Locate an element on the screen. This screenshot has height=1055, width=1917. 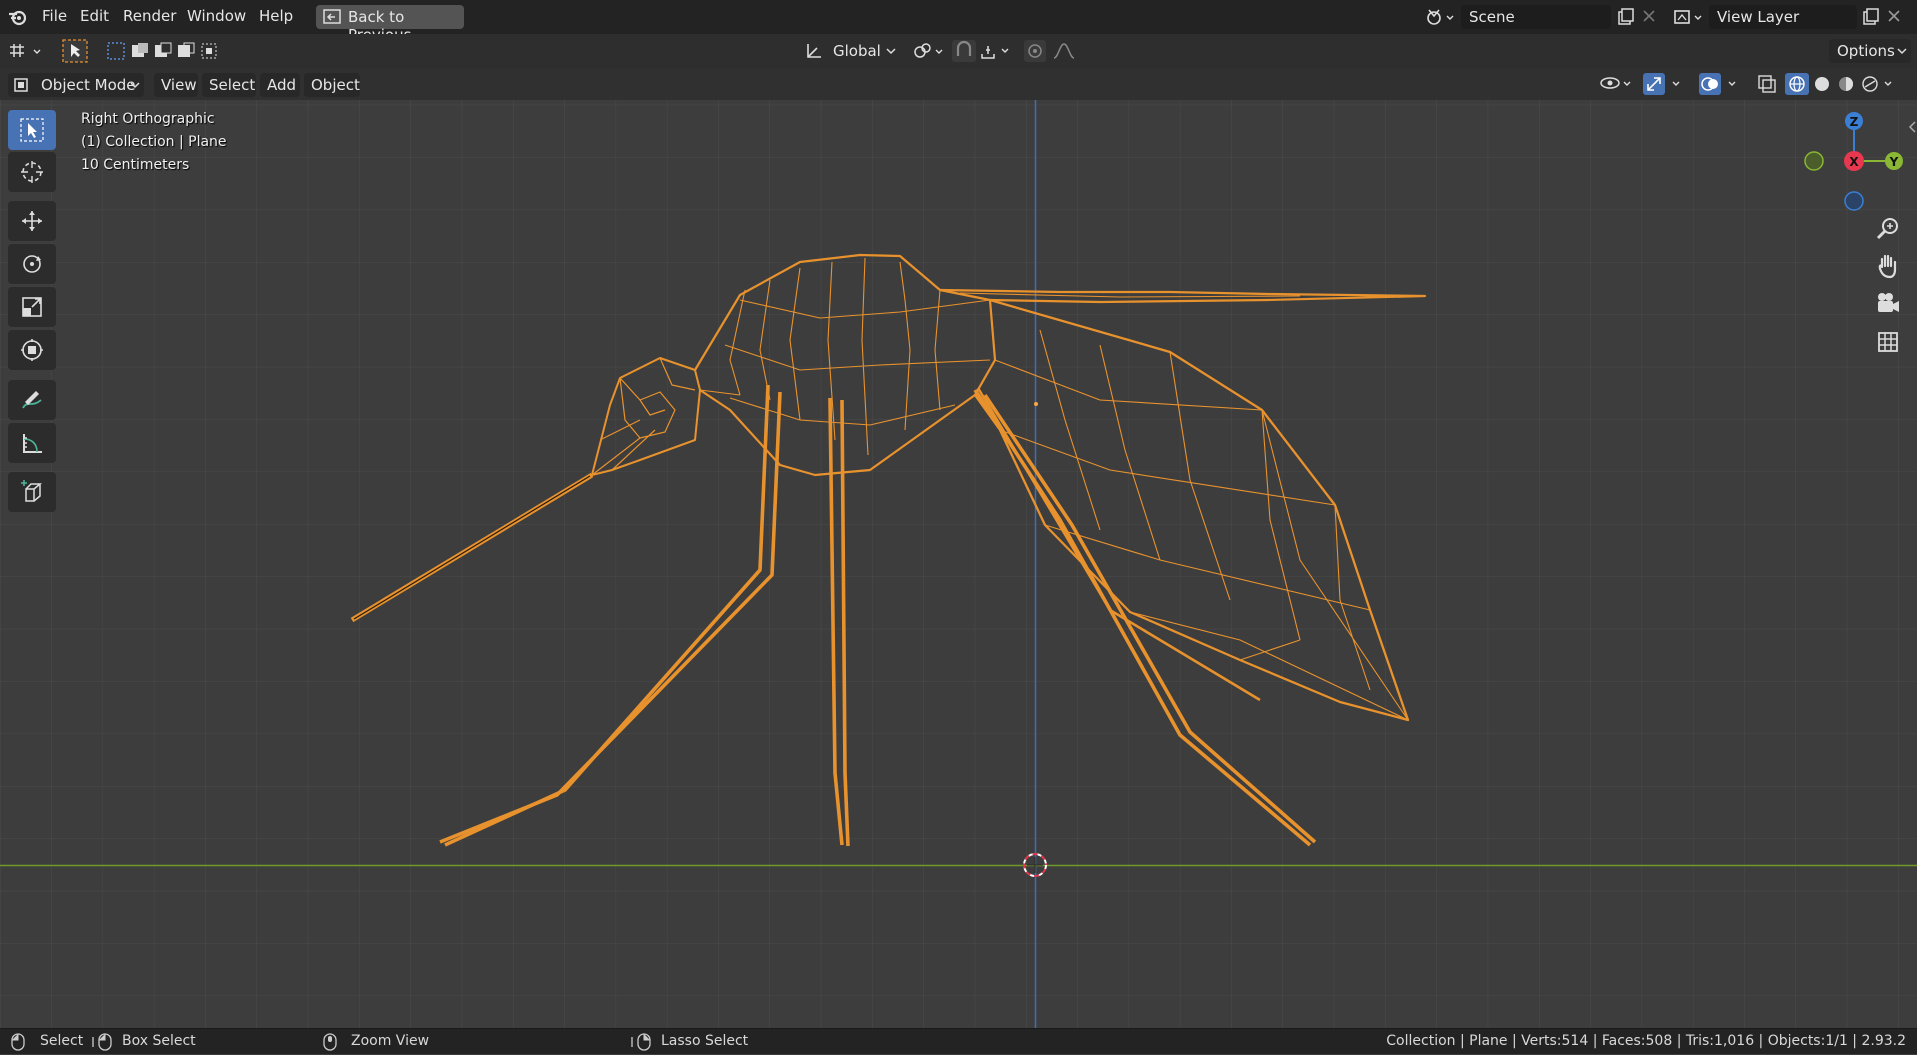
transform-orientation-value: Global is located at coordinates (857, 51).